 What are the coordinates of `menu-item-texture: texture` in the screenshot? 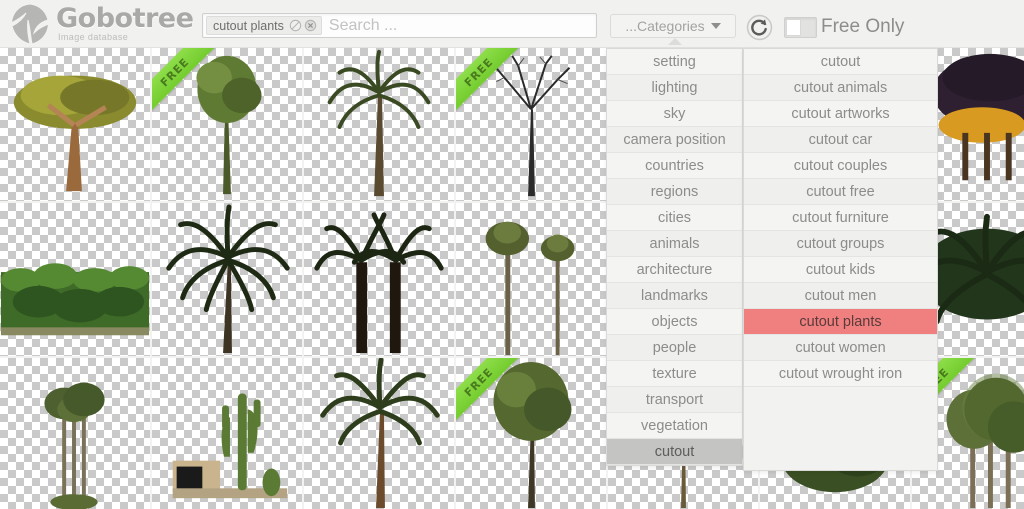 It's located at (674, 374).